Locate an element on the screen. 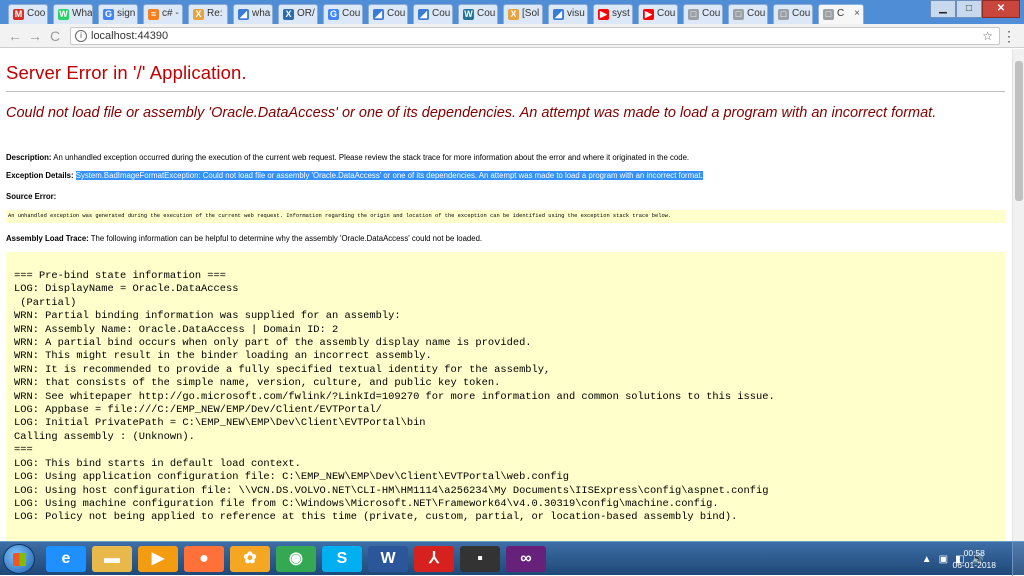 This screenshot has width=1024, height=576. browser-tab: ≡ c# - is located at coordinates (163, 14).